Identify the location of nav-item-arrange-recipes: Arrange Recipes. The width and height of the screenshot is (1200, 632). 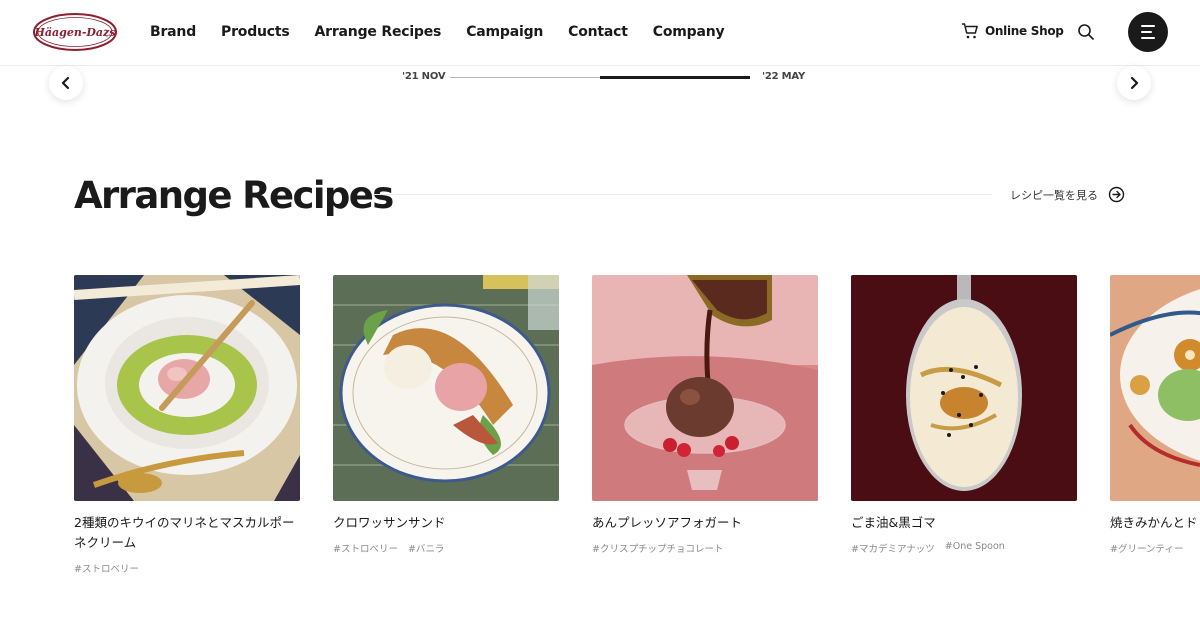
(378, 32).